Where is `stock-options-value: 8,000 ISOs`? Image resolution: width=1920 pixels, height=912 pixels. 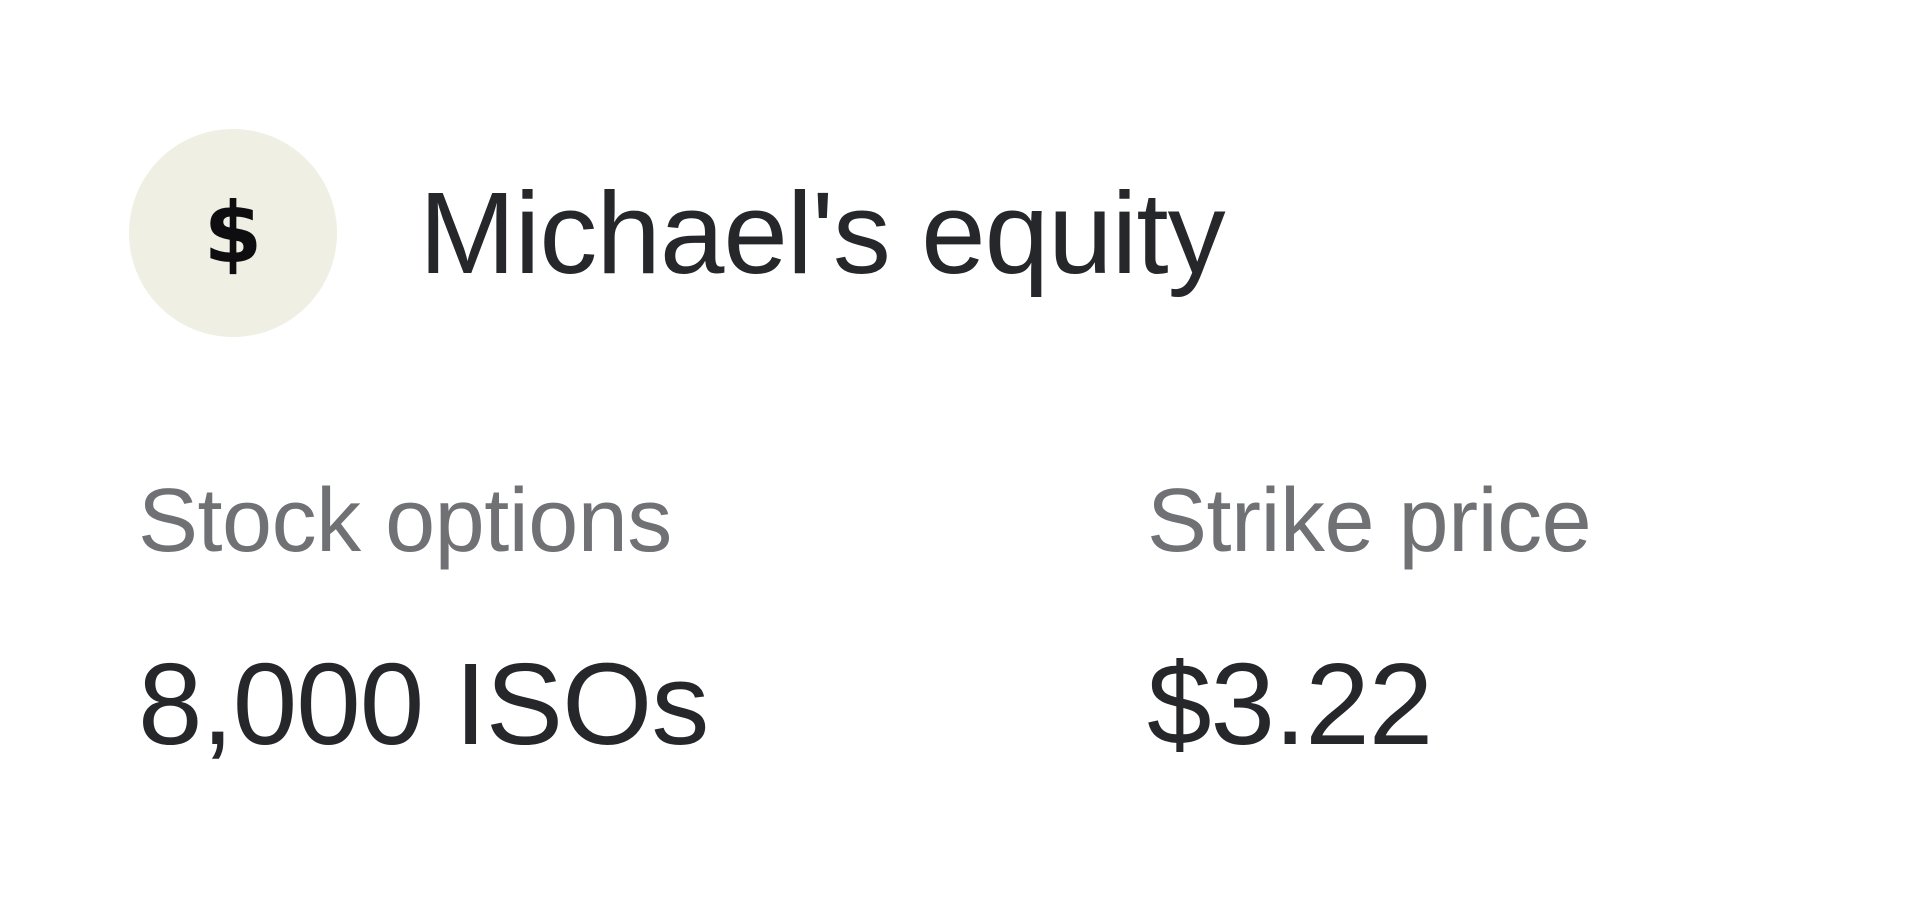 stock-options-value: 8,000 ISOs is located at coordinates (423, 704).